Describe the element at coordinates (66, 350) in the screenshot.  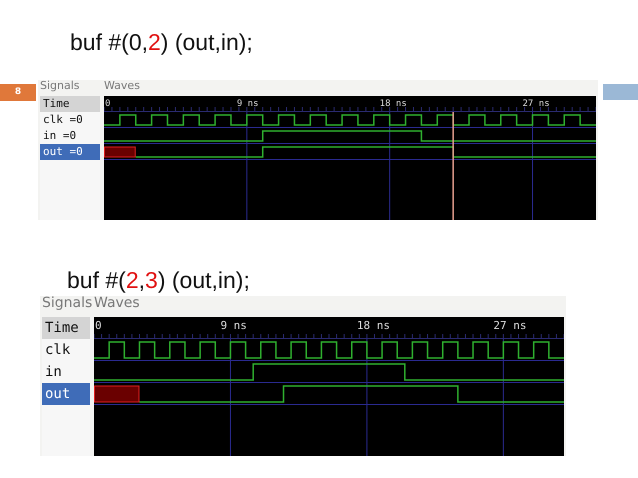
I see `signal-name: clk` at that location.